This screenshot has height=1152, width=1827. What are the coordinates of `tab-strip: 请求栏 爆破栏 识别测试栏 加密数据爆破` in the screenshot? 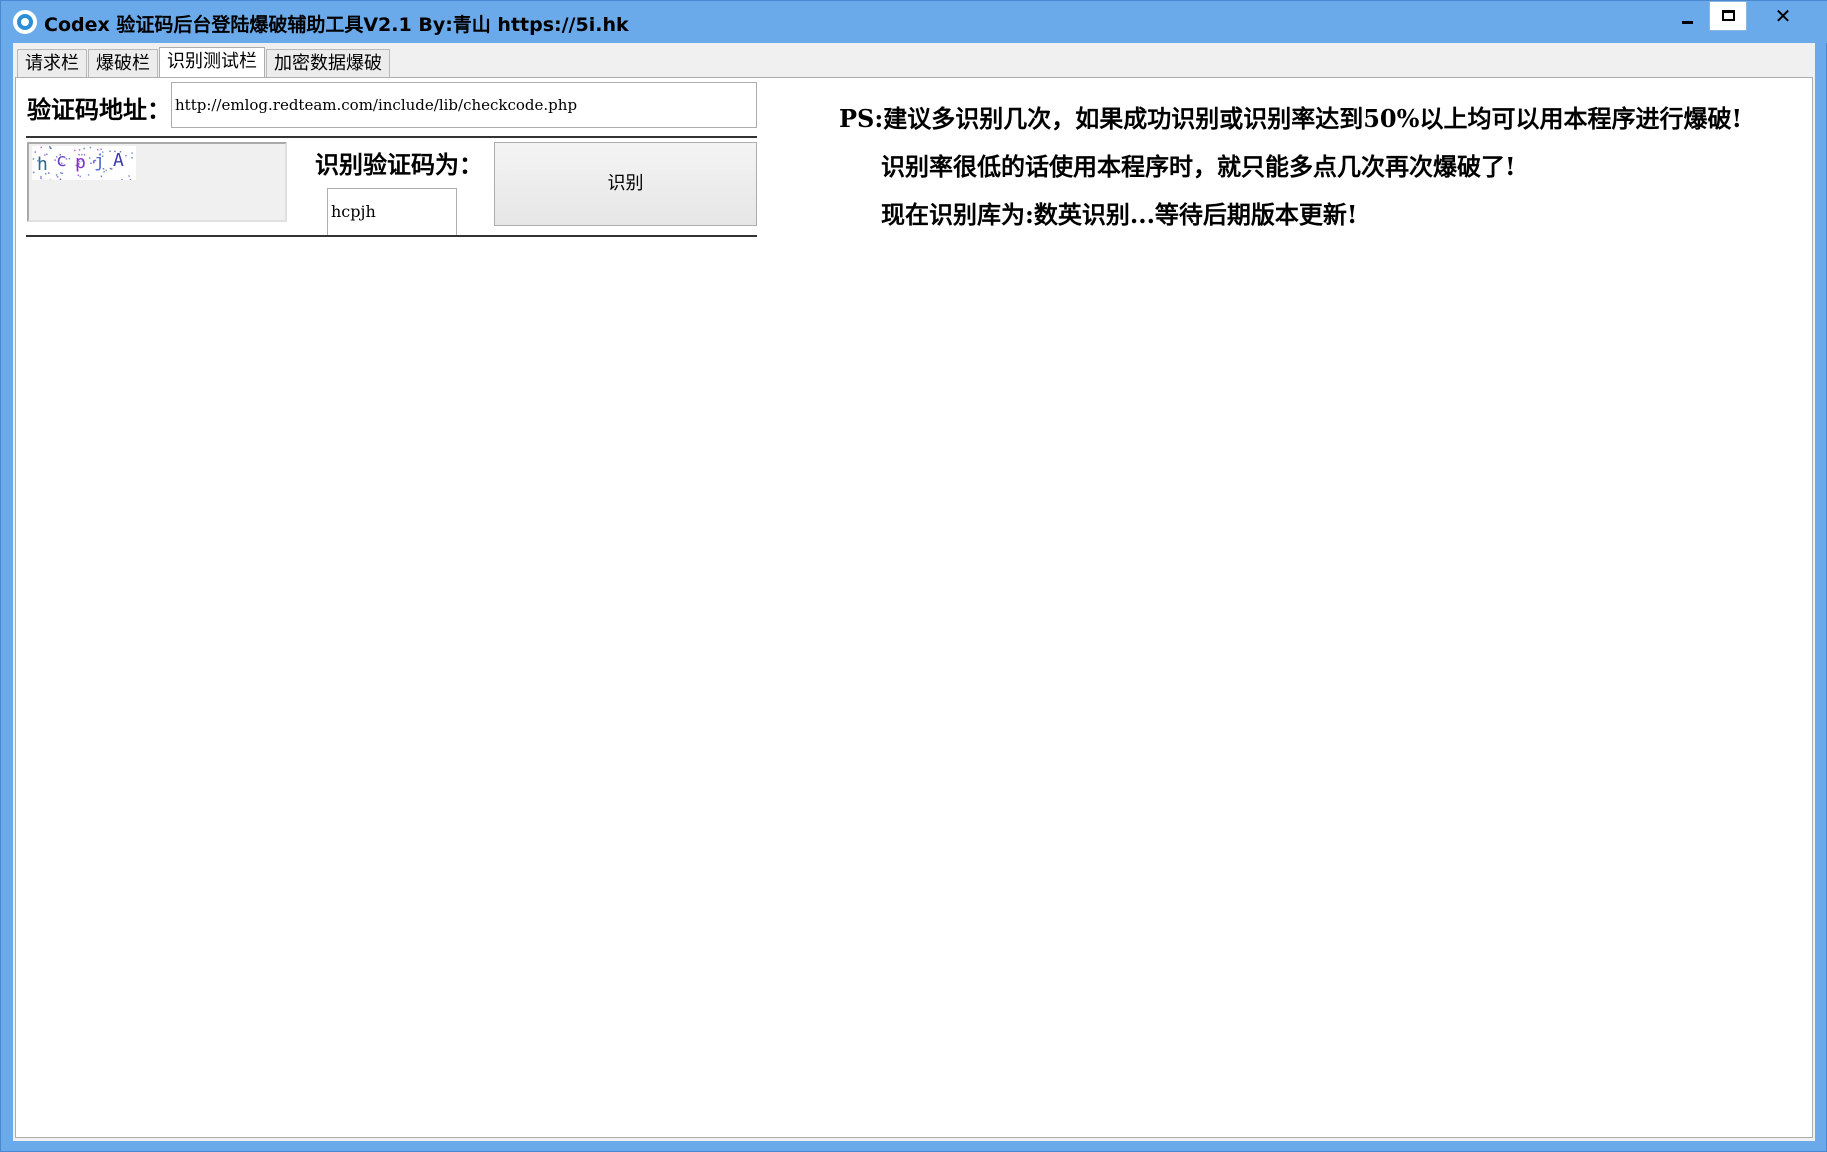 It's located at (204, 63).